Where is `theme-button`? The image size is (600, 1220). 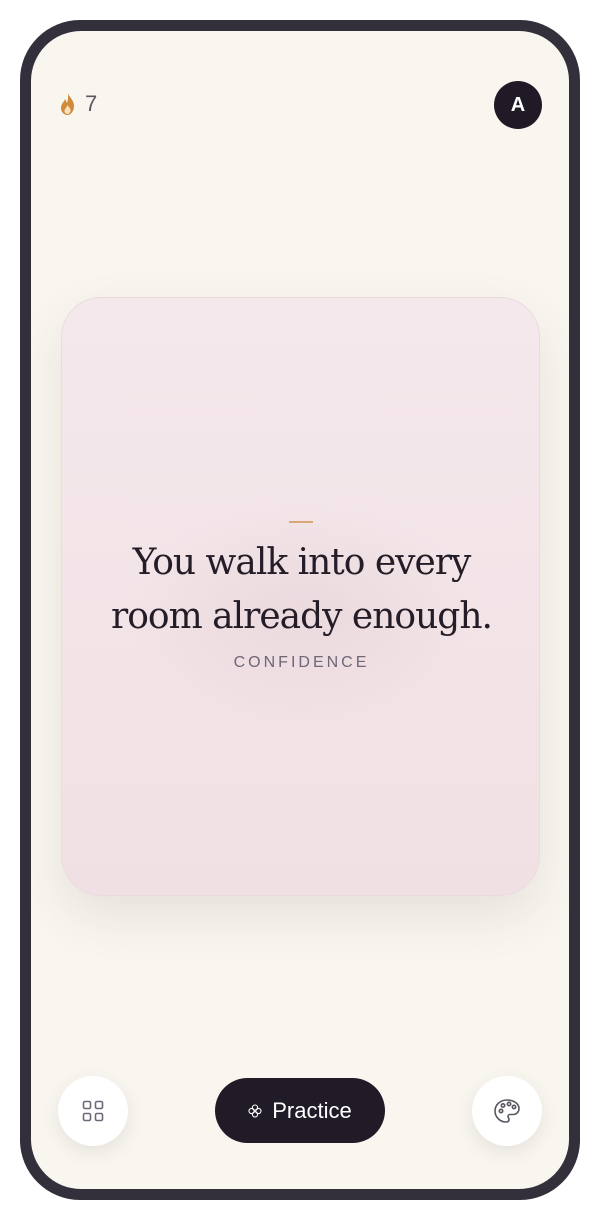
theme-button is located at coordinates (507, 1111).